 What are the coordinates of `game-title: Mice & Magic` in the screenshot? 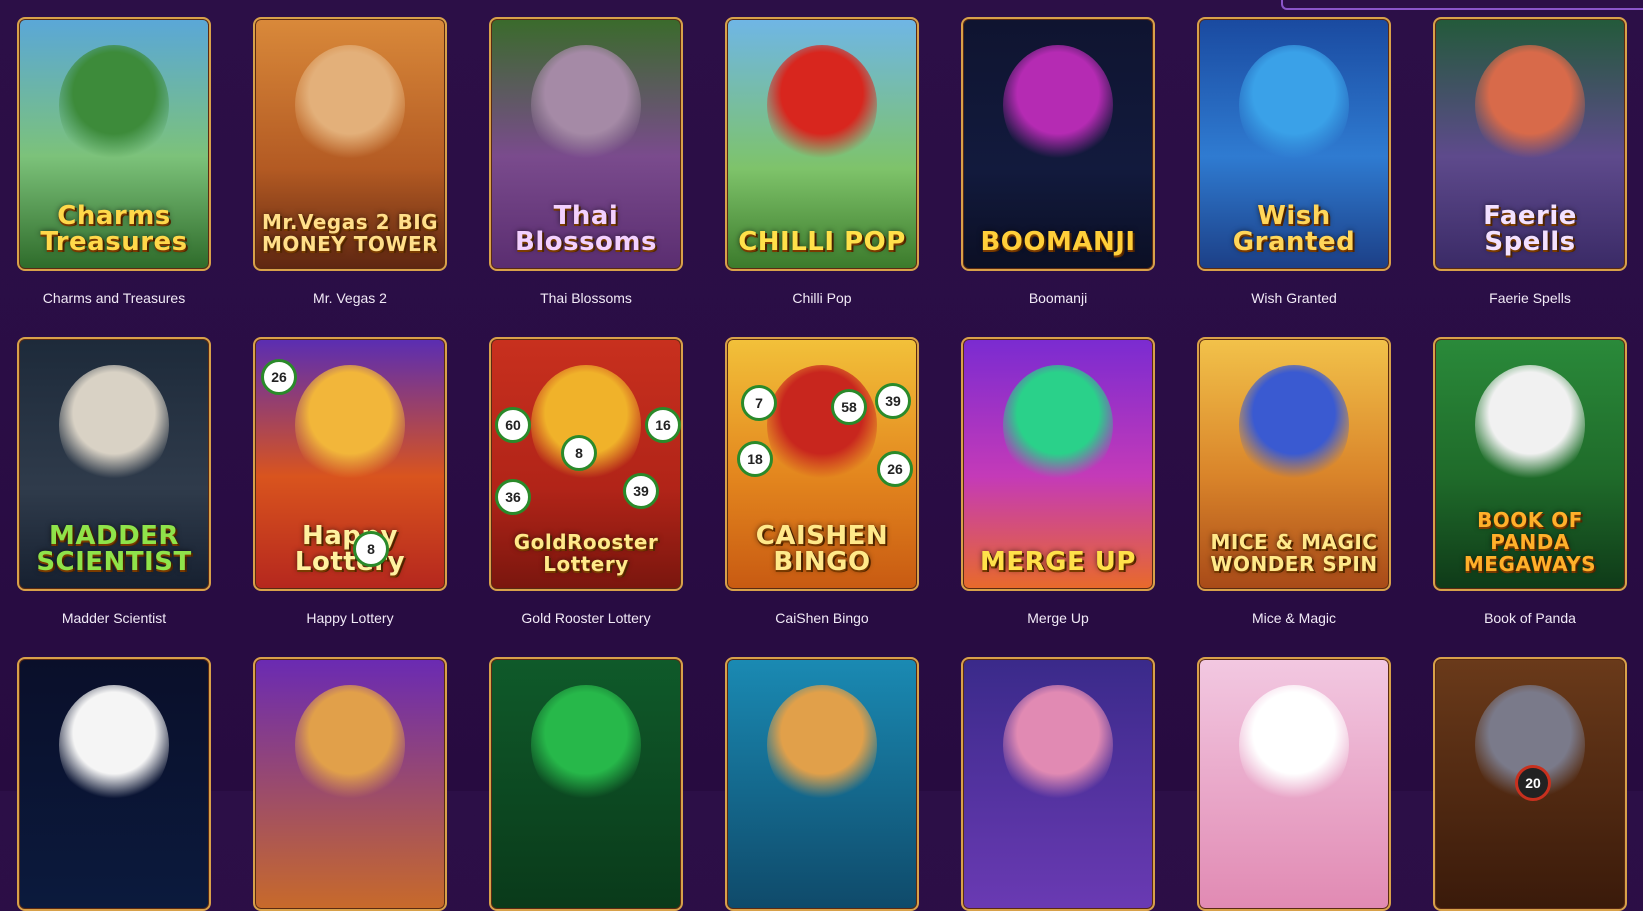 It's located at (1294, 618).